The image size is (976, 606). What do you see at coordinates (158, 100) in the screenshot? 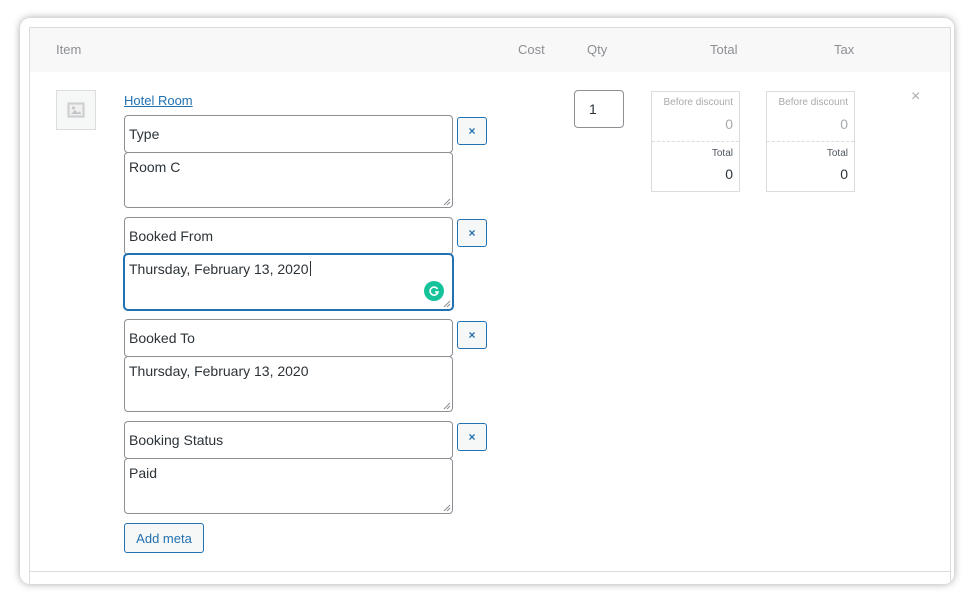
I see `item-name-link: Hotel Room` at bounding box center [158, 100].